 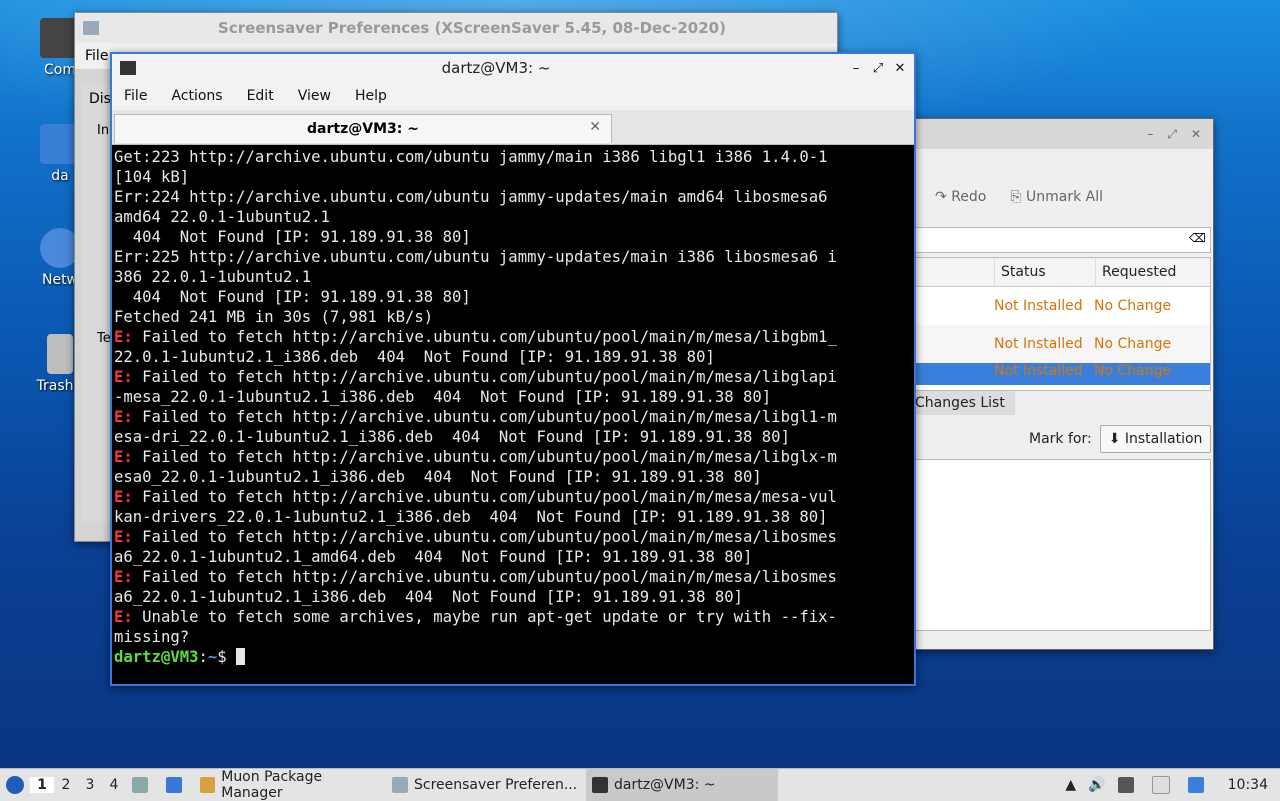 What do you see at coordinates (514, 297) in the screenshot?
I see `terminal-line: 404 Not Found [IP: 91.189.91.38 80]` at bounding box center [514, 297].